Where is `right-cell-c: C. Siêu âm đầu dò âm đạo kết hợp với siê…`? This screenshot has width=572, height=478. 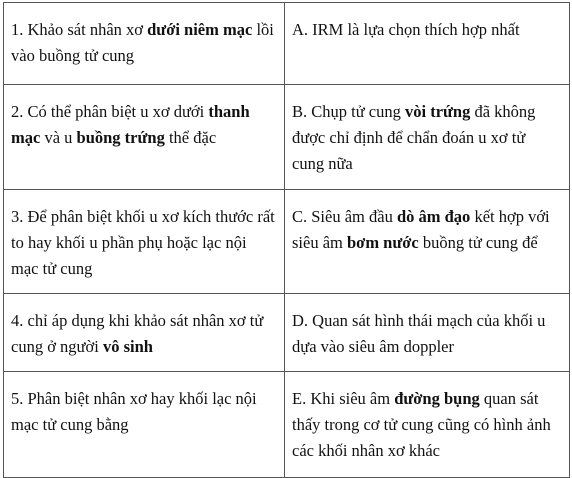
right-cell-c: C. Siêu âm đầu dò âm đạo kết hợp với siê… is located at coordinates (427, 241).